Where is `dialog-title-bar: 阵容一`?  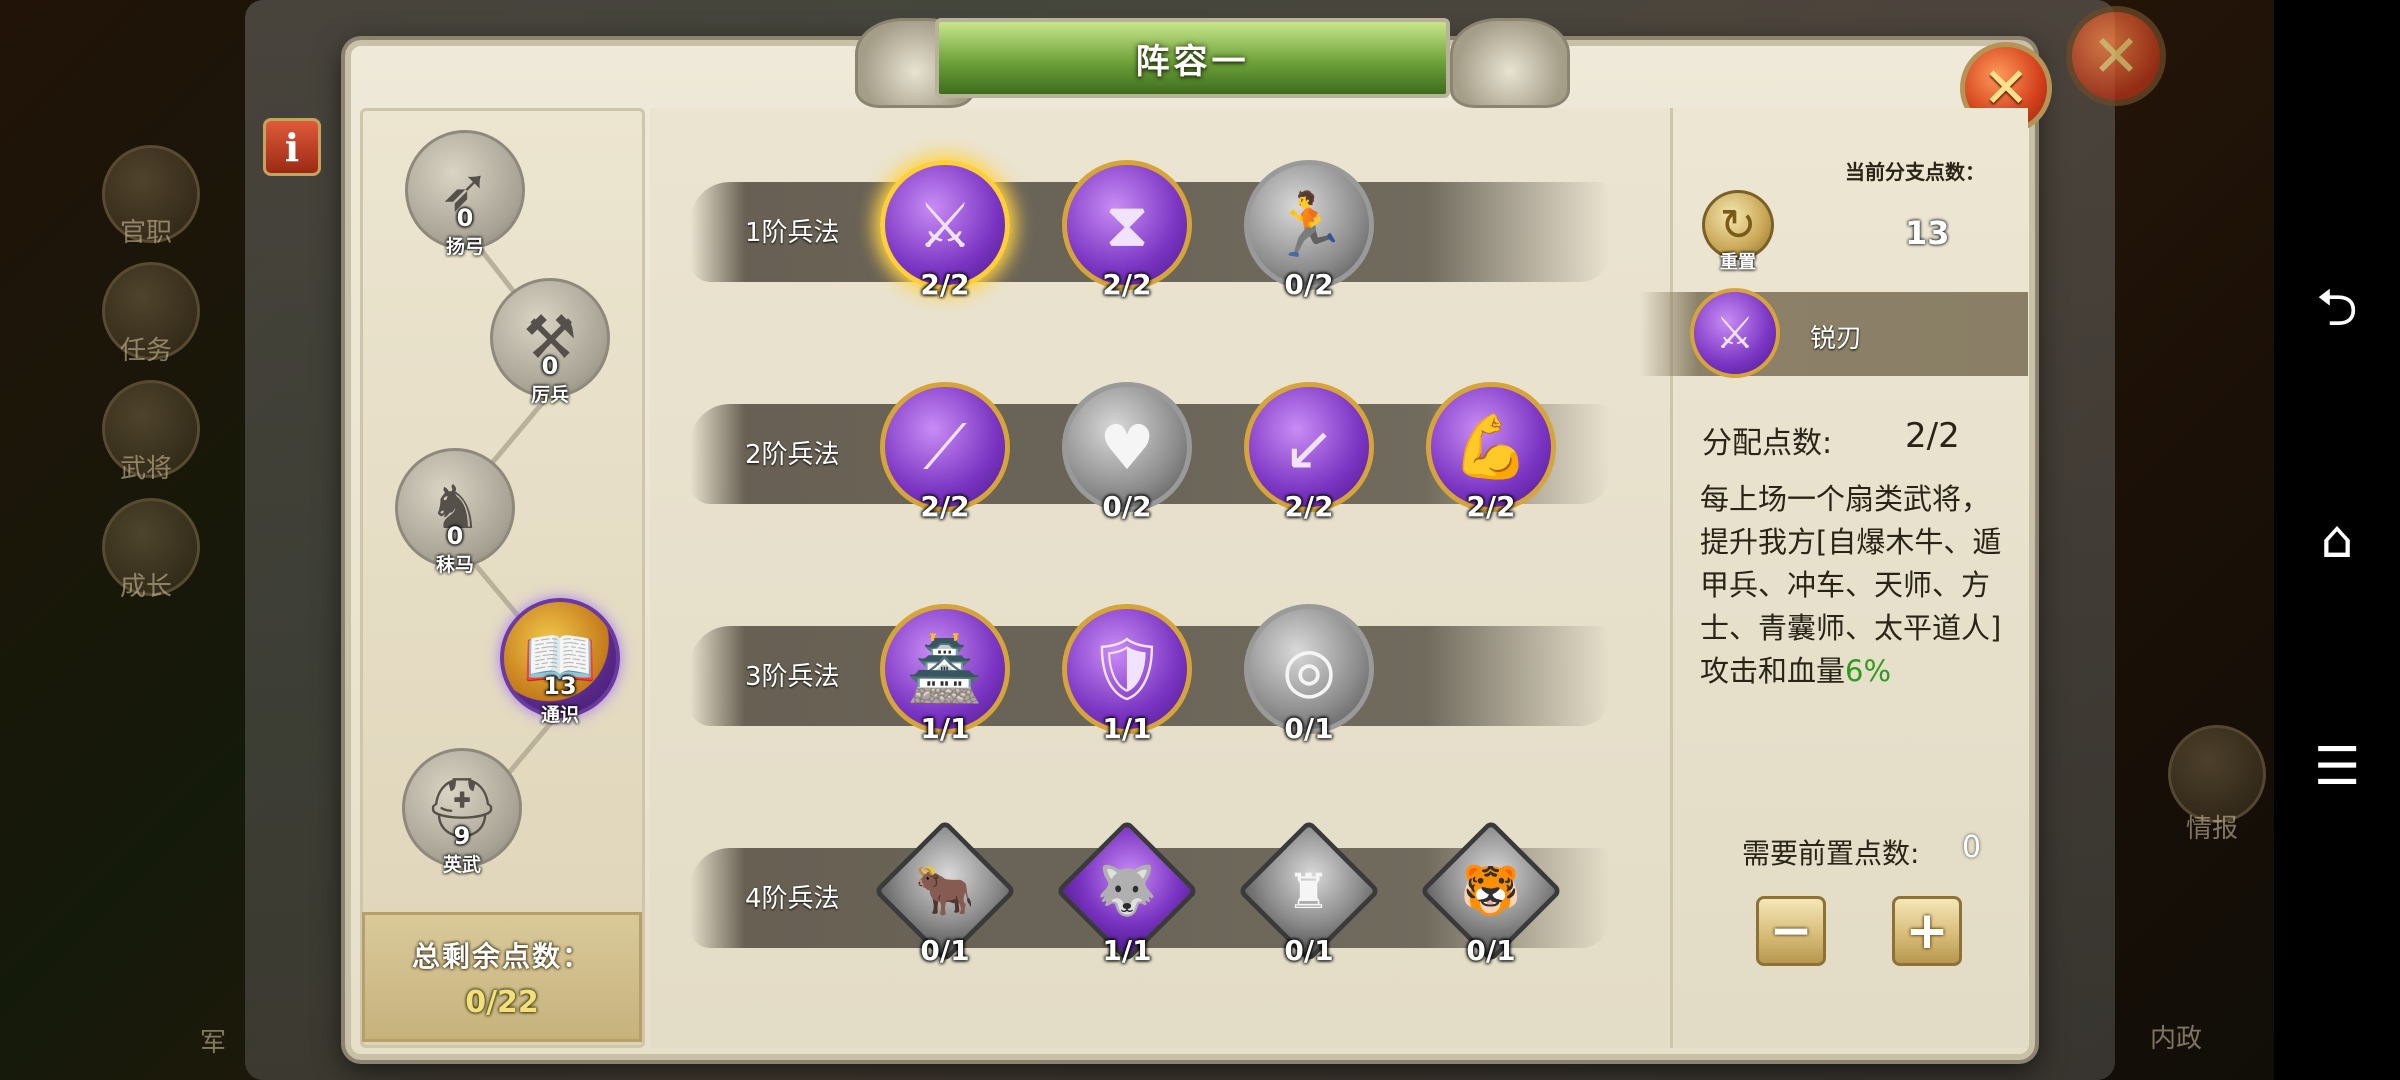 dialog-title-bar: 阵容一 is located at coordinates (1192, 58).